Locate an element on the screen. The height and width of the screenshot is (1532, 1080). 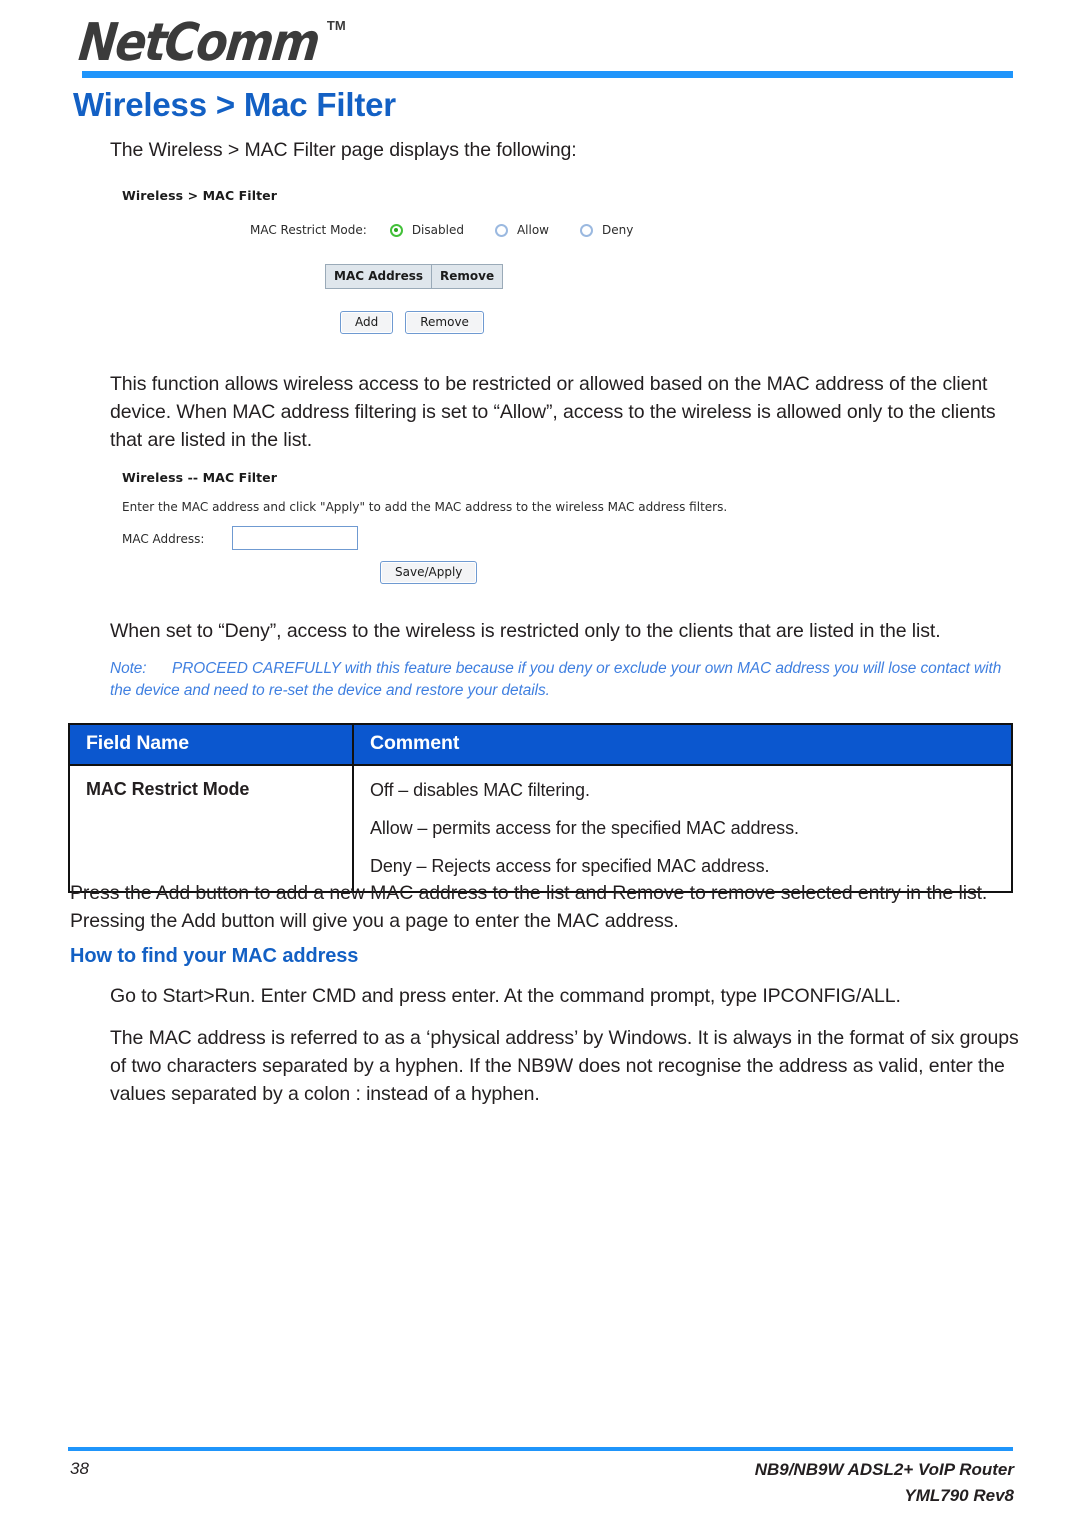
comment-line-off: Off – disables MAC filtering. is located at coordinates (480, 790).